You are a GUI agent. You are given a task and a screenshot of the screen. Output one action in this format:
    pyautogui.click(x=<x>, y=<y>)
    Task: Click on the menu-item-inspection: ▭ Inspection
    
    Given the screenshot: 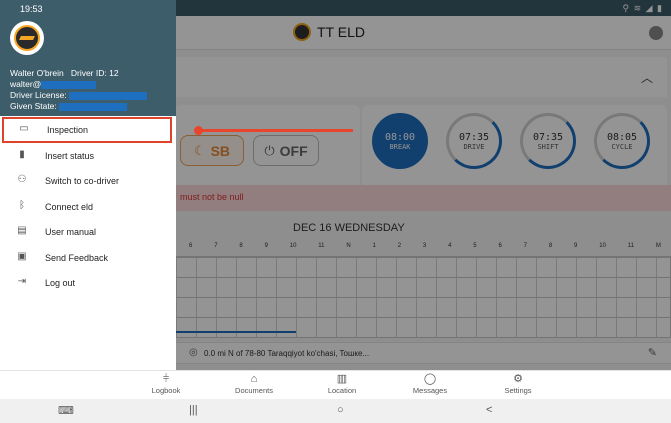 What is the action you would take?
    pyautogui.click(x=87, y=130)
    